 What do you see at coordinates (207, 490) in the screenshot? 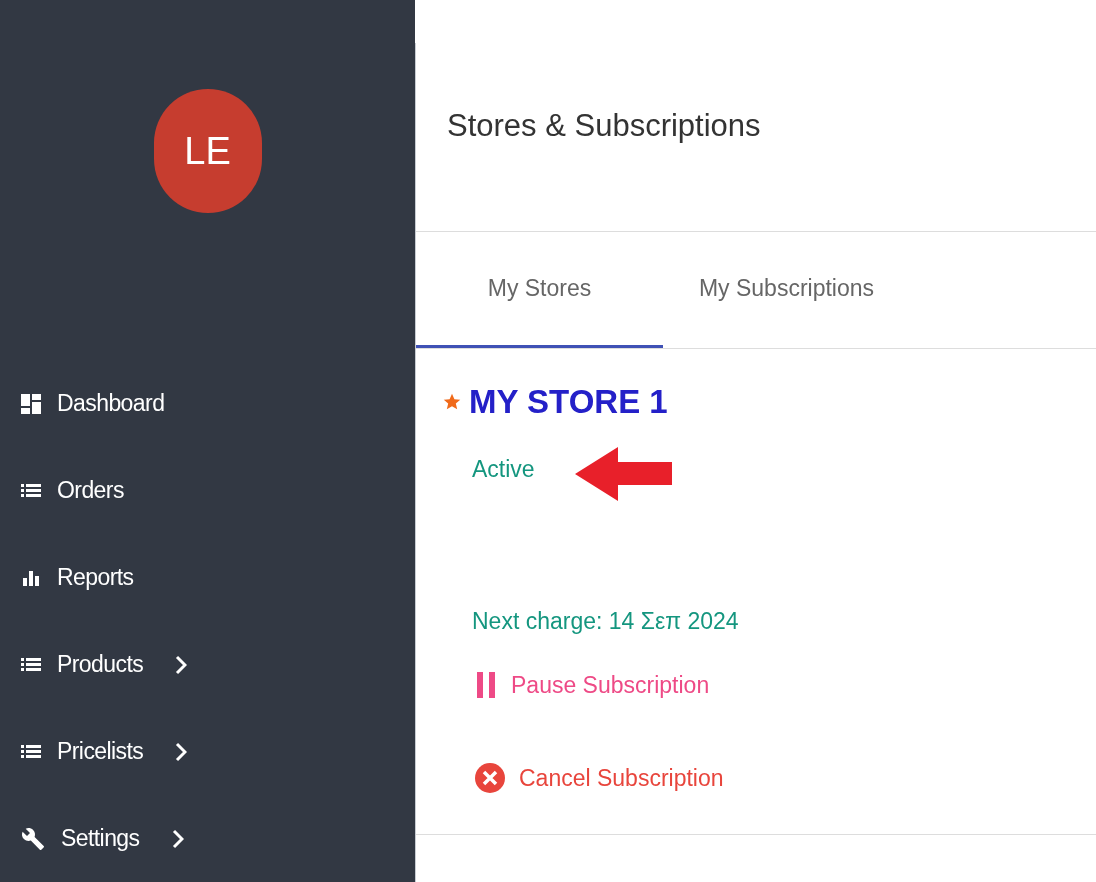
I see `menu-item: Orders` at bounding box center [207, 490].